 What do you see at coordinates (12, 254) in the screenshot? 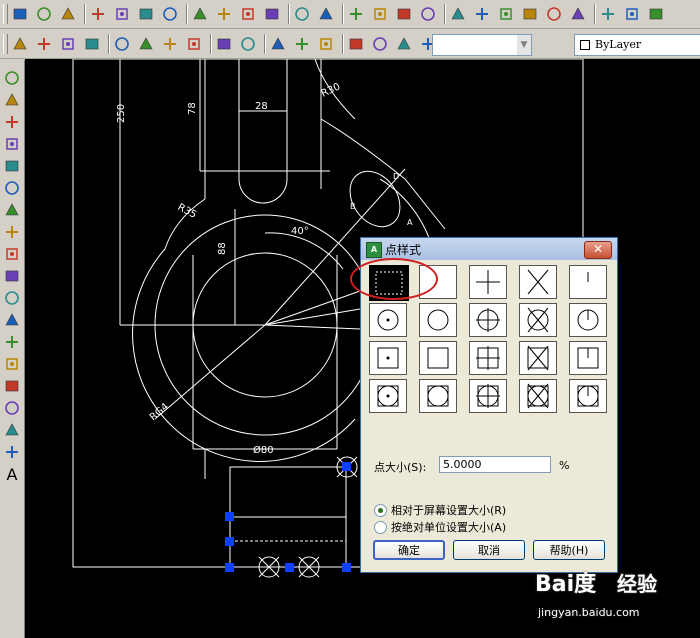
I see `spline-icon` at bounding box center [12, 254].